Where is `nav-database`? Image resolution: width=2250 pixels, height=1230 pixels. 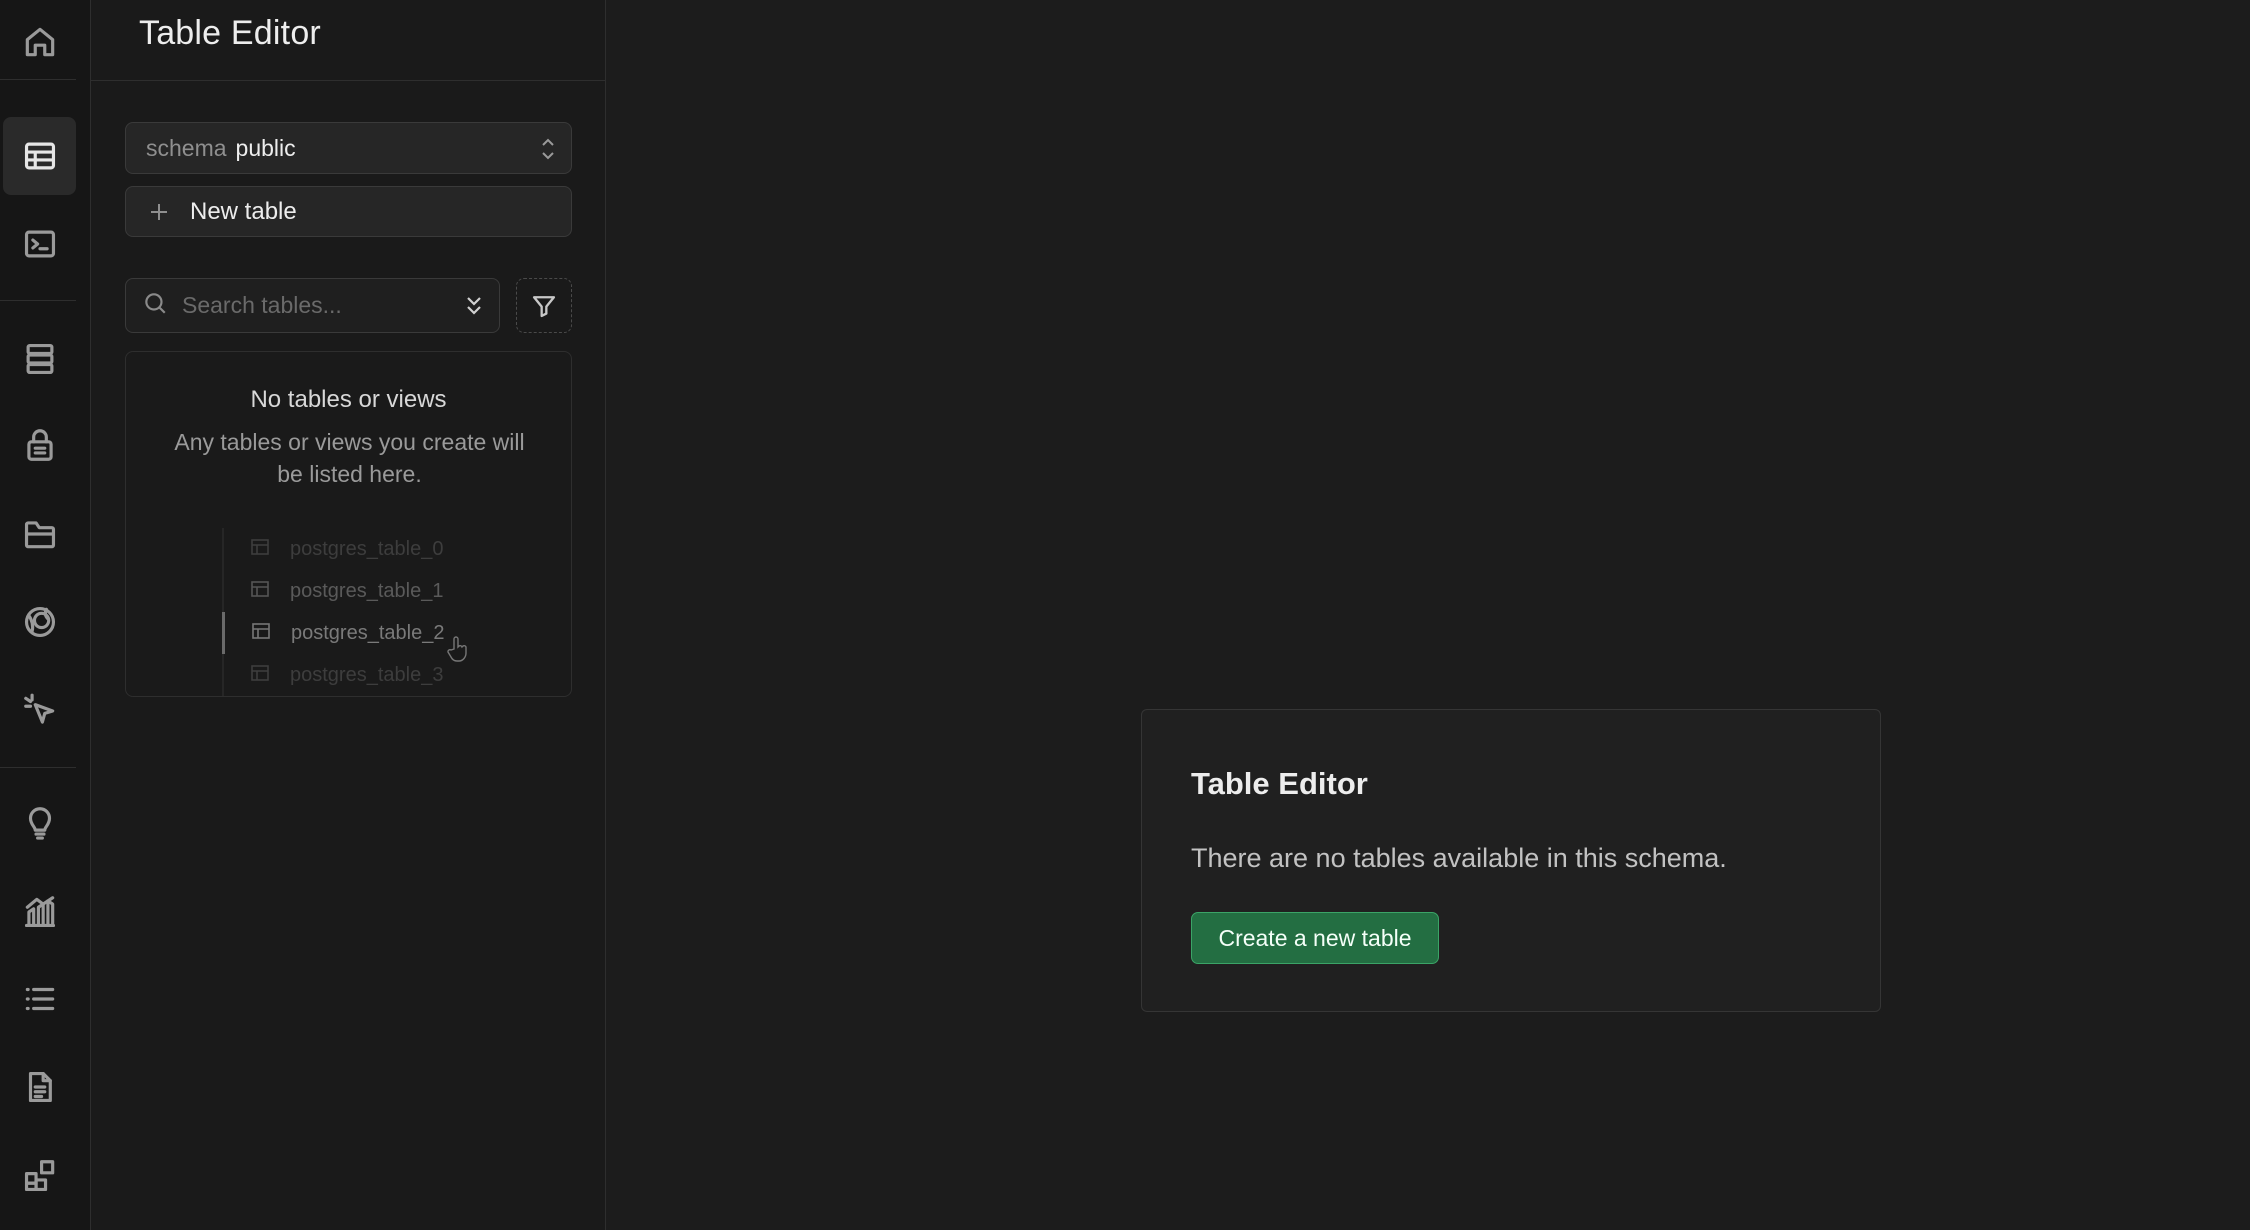
nav-database is located at coordinates (39, 359).